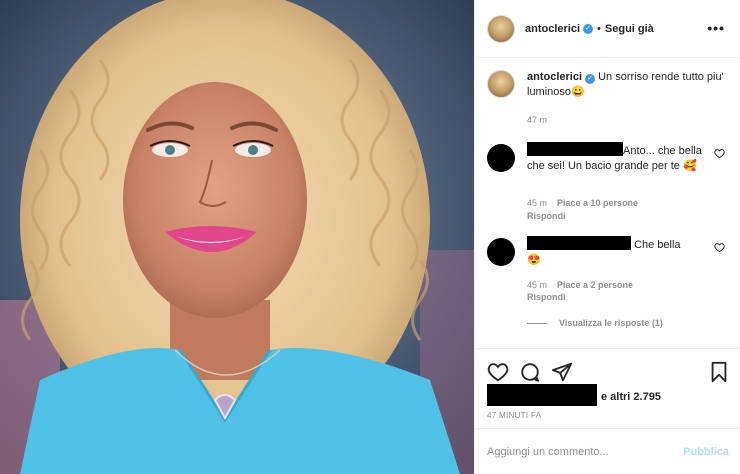 This screenshot has width=740, height=474. I want to click on caption-avatar, so click(501, 84).